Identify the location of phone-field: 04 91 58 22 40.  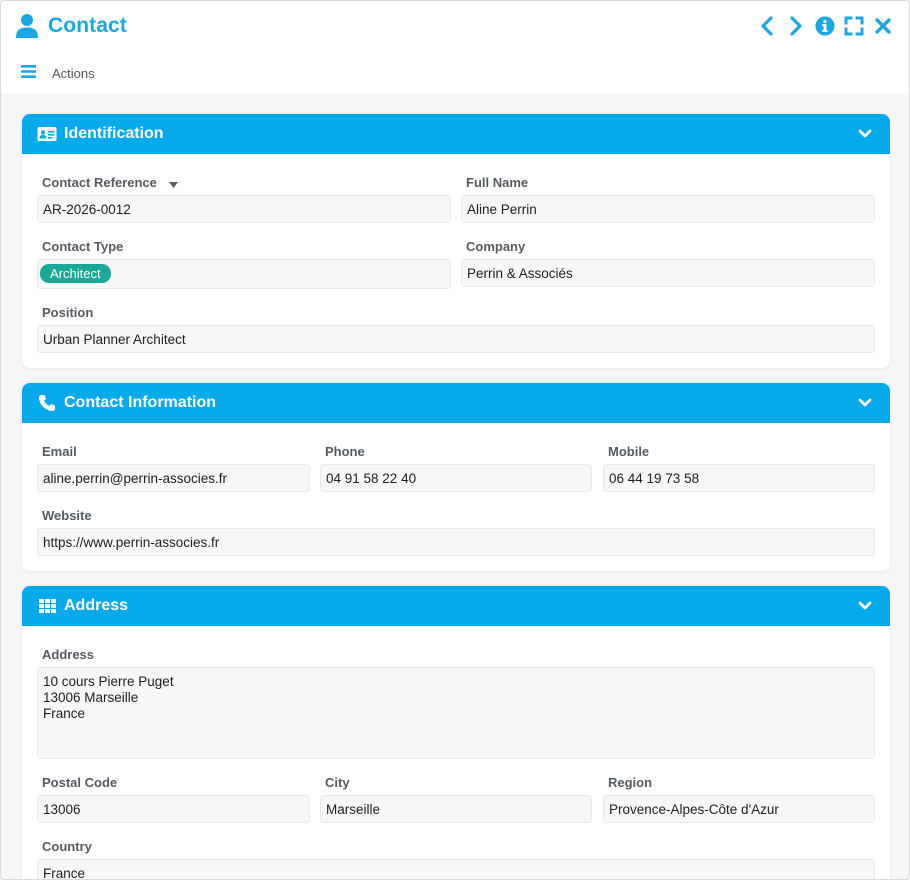
(456, 478).